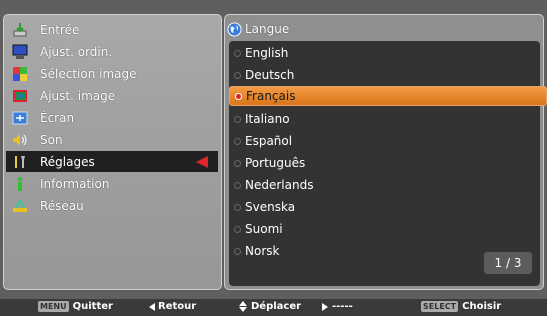  What do you see at coordinates (388, 229) in the screenshot?
I see `language-option-suomi: Suomi` at bounding box center [388, 229].